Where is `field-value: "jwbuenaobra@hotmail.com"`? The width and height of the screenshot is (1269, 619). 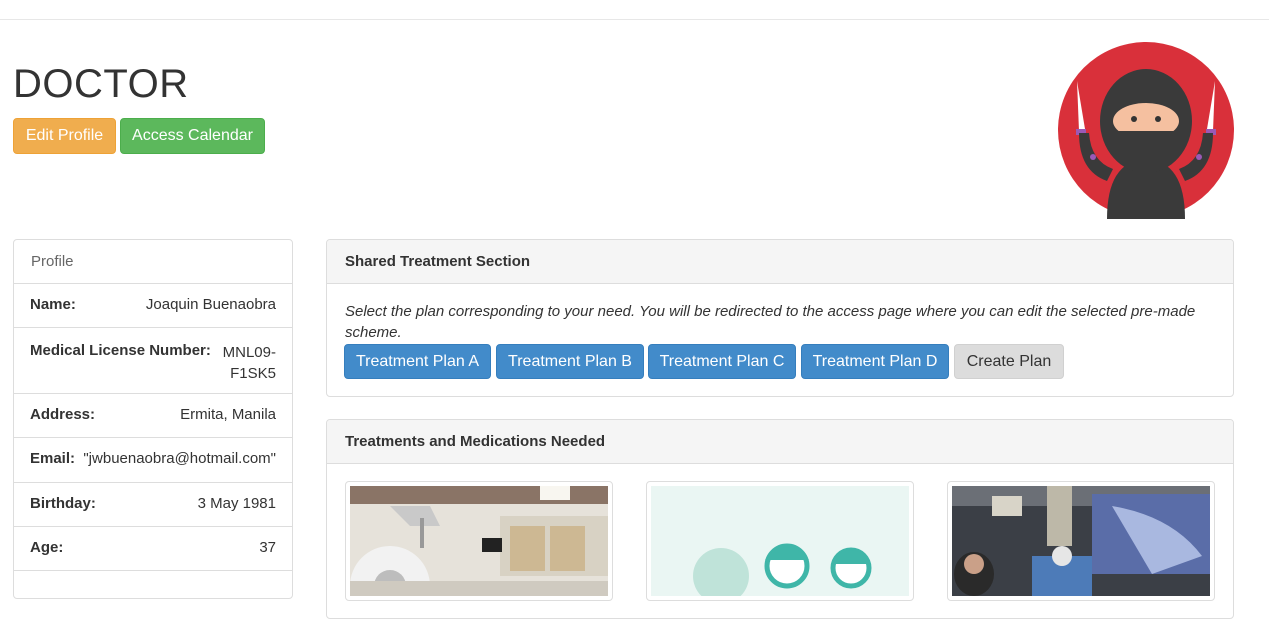
field-value: "jwbuenaobra@hotmail.com" is located at coordinates (179, 458).